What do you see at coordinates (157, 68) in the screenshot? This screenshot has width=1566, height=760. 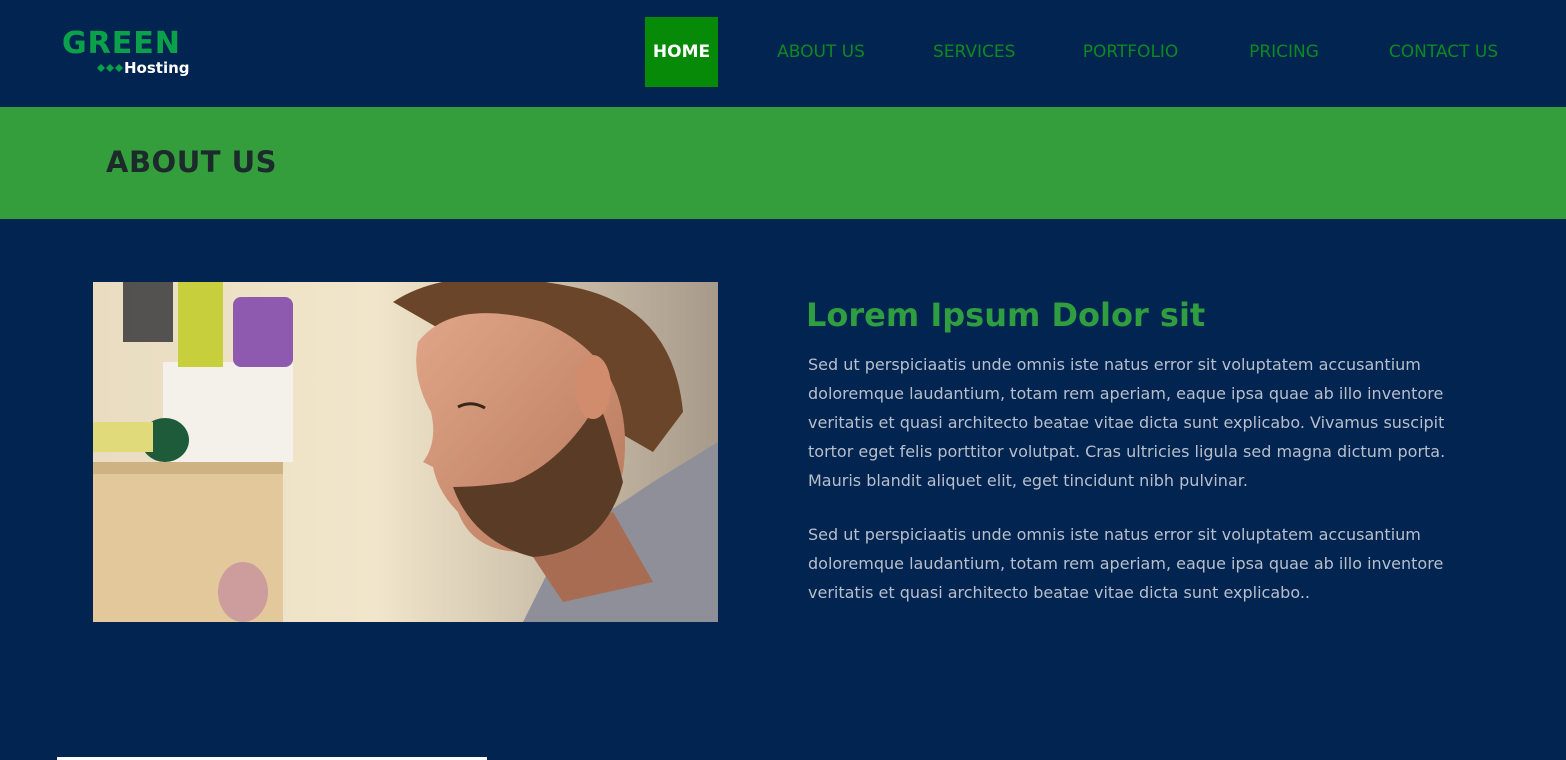 I see `logo-subtitle: Hosting` at bounding box center [157, 68].